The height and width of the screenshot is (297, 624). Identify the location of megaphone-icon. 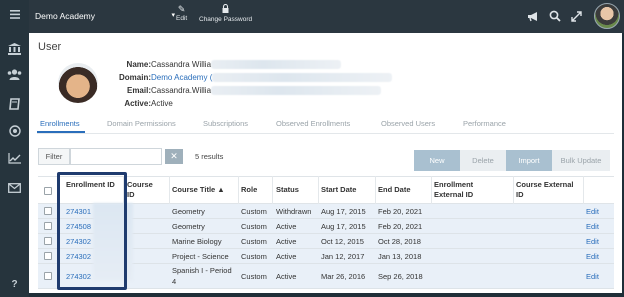
(533, 16).